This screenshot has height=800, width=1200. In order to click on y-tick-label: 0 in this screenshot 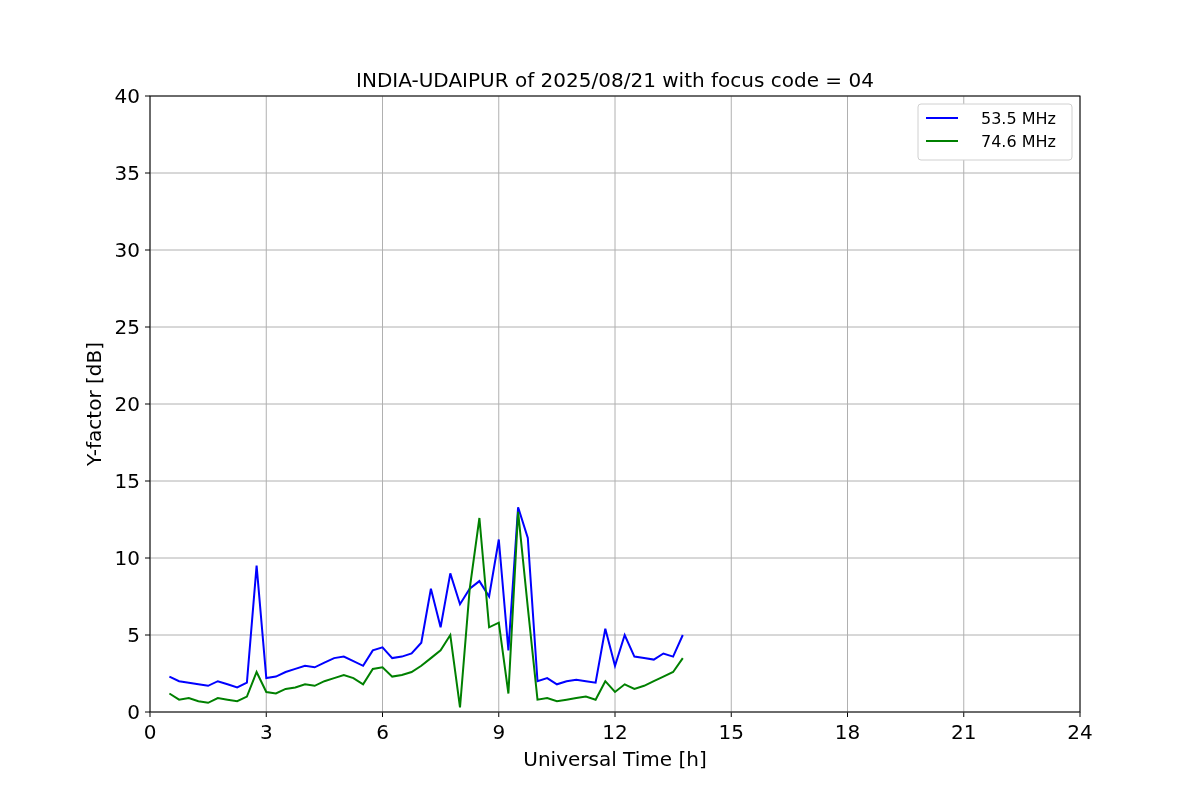, I will do `click(133, 712)`.